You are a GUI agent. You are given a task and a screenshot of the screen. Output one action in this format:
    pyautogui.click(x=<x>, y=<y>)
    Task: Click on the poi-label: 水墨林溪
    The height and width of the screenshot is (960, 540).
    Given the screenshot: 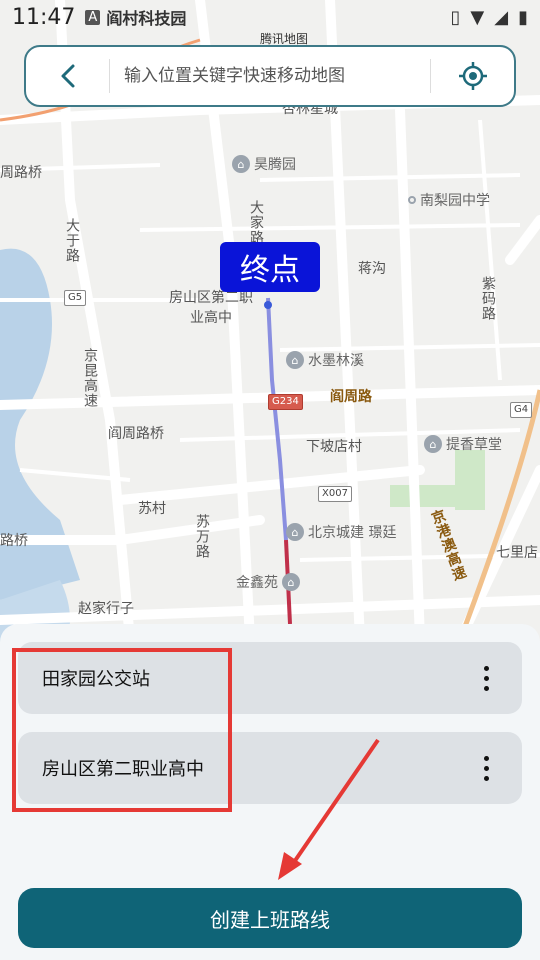 What is the action you would take?
    pyautogui.click(x=336, y=361)
    